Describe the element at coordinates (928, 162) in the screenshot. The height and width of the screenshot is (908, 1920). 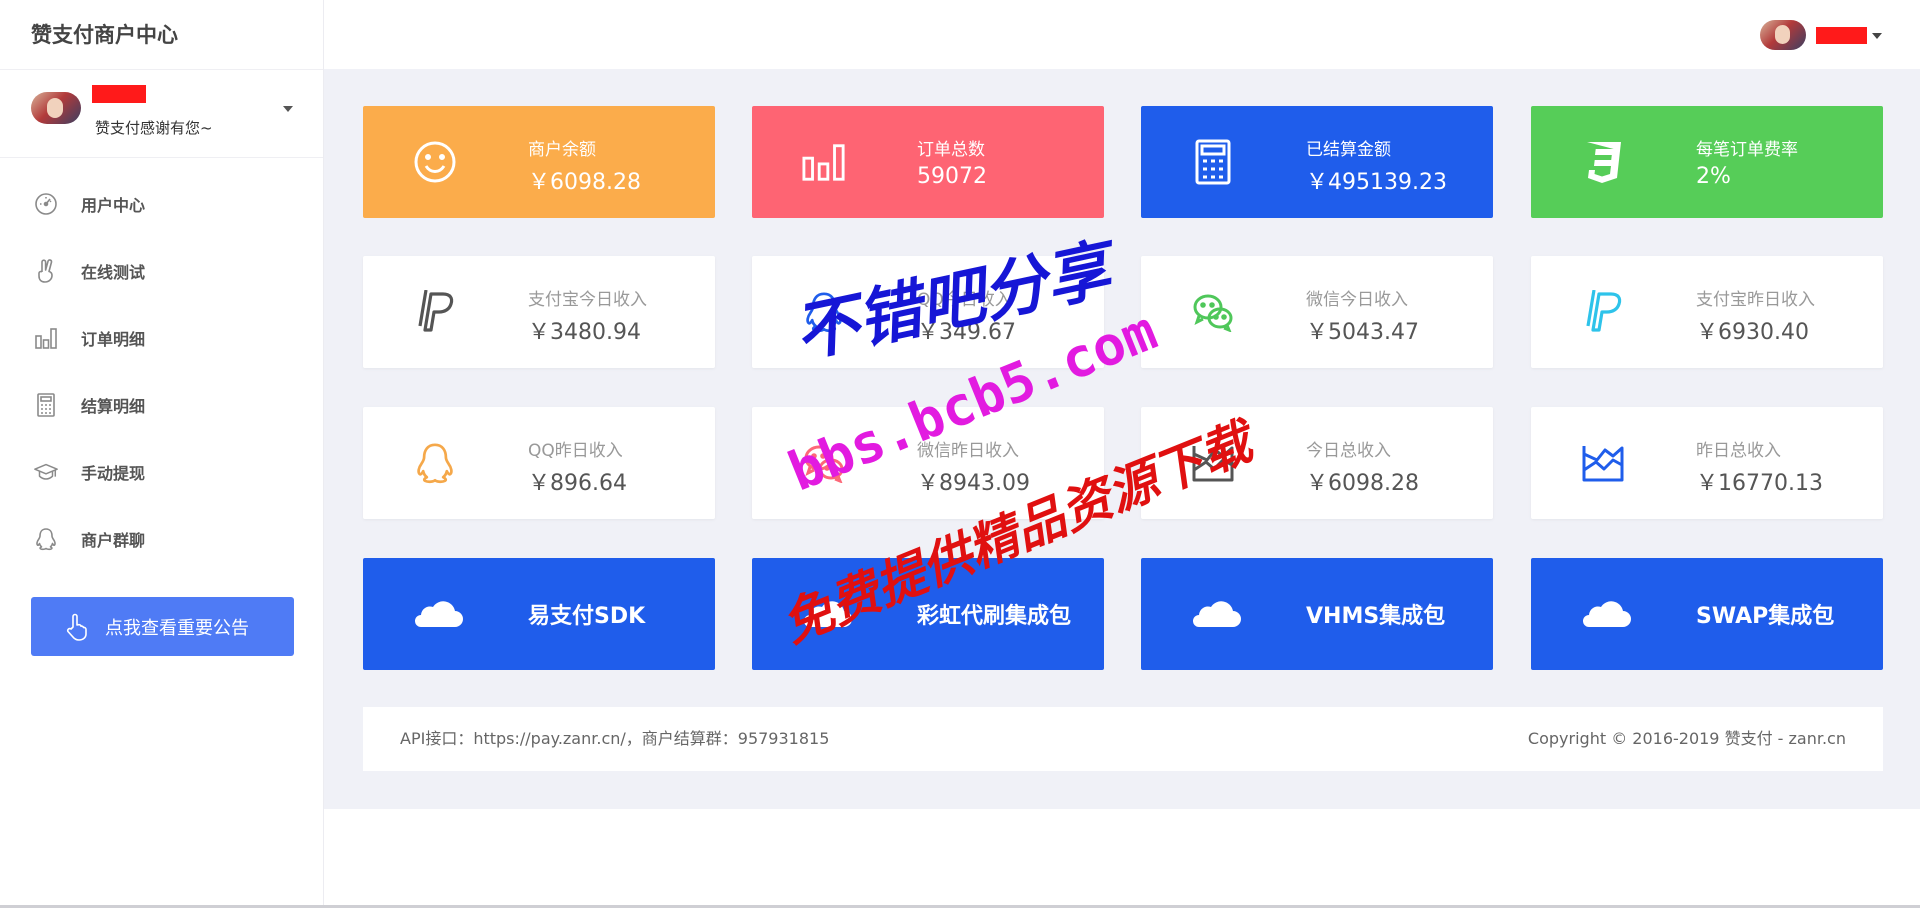
I see `stat-card-orders: 订单总数 59072` at that location.